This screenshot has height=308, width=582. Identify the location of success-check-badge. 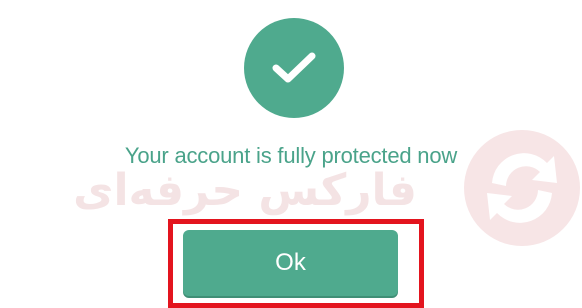
(294, 68).